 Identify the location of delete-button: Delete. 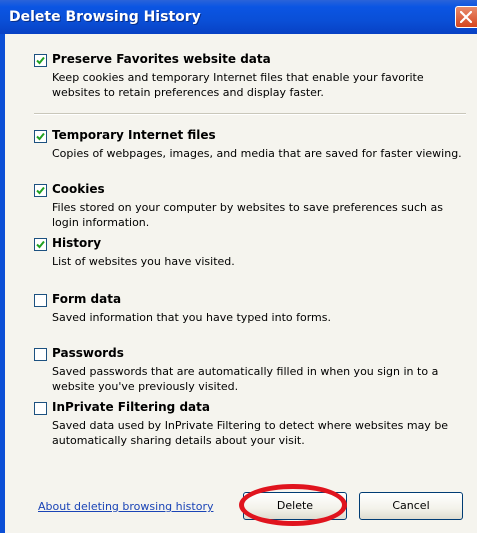
(295, 506).